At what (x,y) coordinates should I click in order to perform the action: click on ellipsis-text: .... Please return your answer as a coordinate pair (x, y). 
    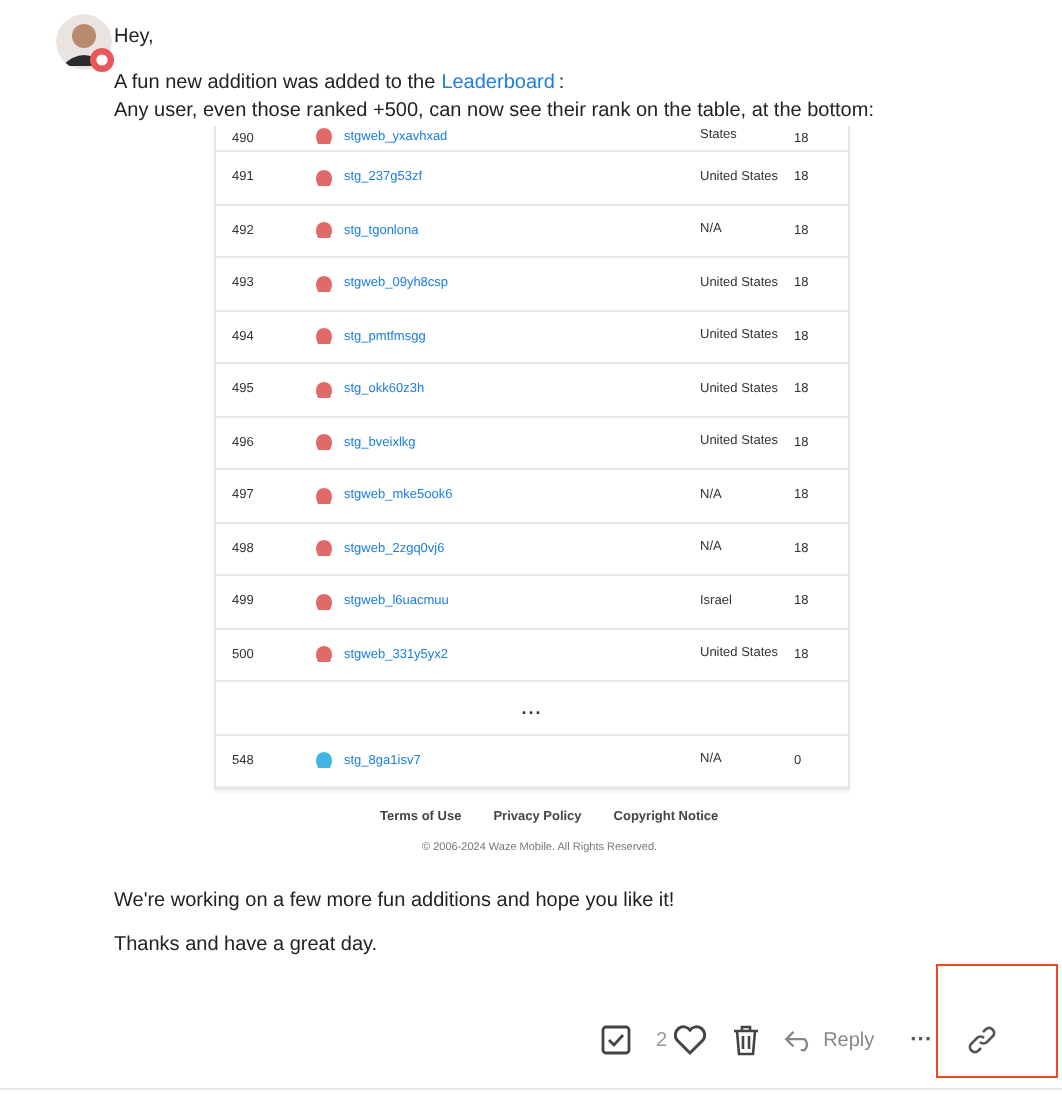
    Looking at the image, I should click on (532, 707).